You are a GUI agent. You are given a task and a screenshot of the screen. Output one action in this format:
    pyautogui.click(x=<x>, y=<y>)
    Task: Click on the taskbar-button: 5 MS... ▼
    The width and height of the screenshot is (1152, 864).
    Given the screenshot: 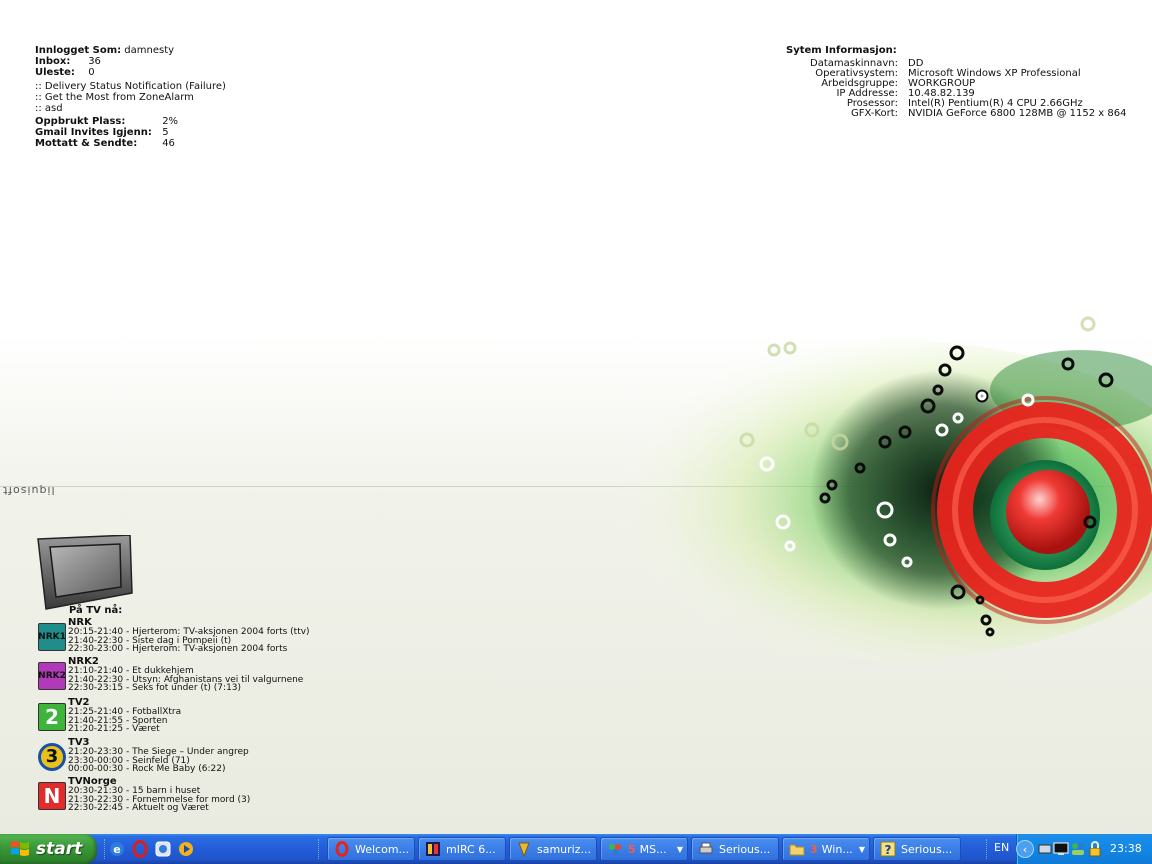 What is the action you would take?
    pyautogui.click(x=644, y=849)
    